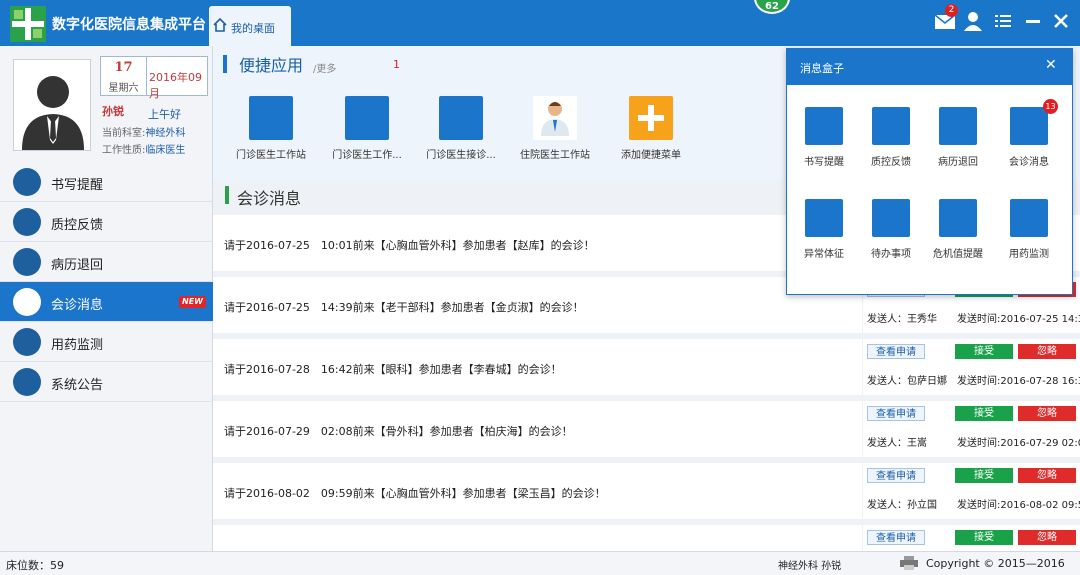 The image size is (1080, 575). What do you see at coordinates (1003, 21) in the screenshot?
I see `list-menu-icon` at bounding box center [1003, 21].